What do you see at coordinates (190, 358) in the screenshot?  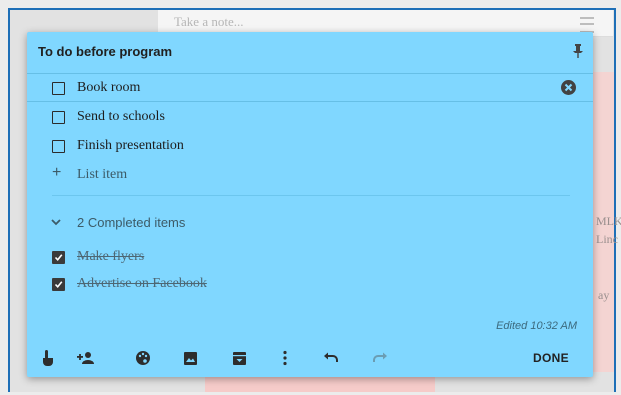 I see `image-icon` at bounding box center [190, 358].